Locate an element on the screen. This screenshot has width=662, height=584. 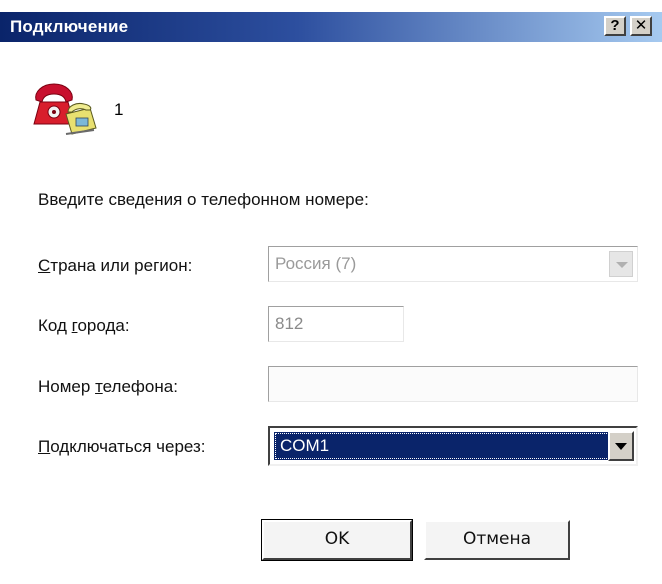
ok-button: OK is located at coordinates (337, 540).